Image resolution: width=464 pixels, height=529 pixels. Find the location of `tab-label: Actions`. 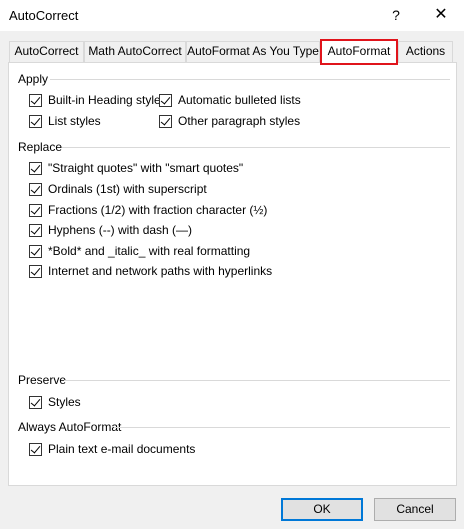

tab-label: Actions is located at coordinates (425, 51).